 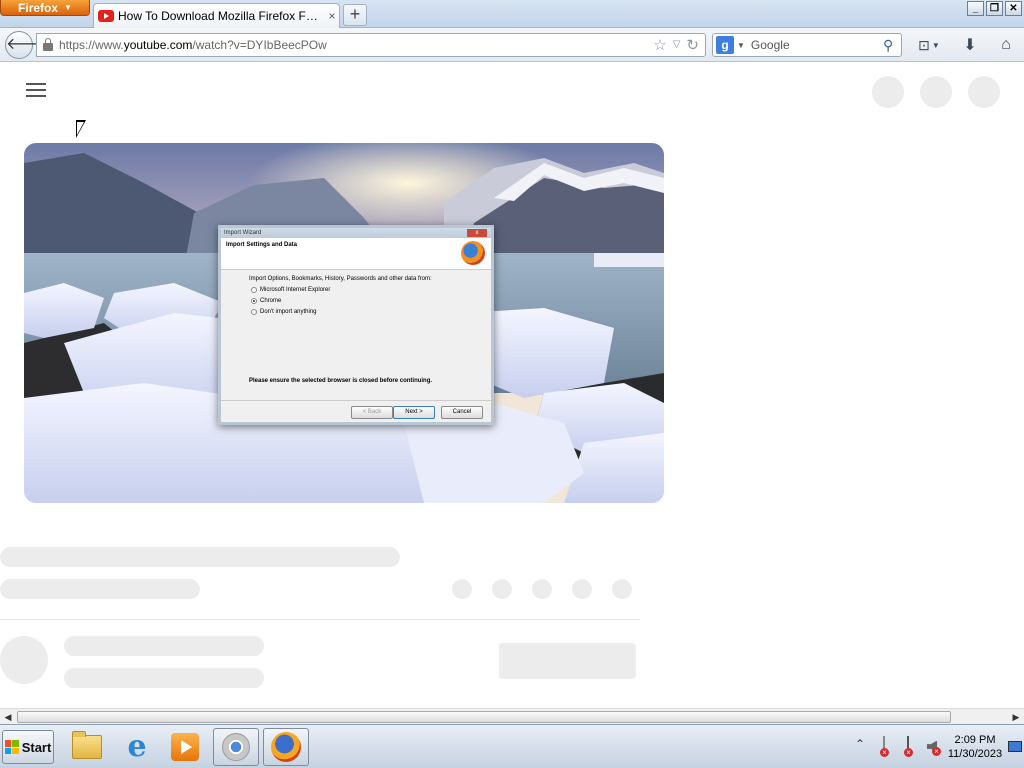 What do you see at coordinates (100, 589) in the screenshot?
I see `meta-placeholder` at bounding box center [100, 589].